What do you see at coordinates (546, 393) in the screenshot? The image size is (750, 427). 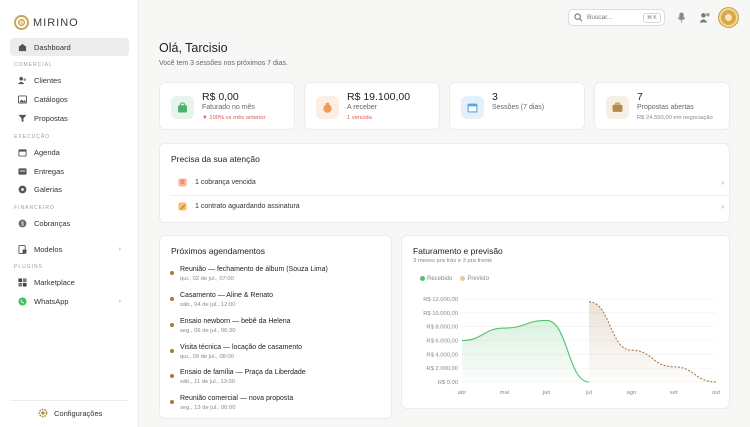 I see `x-tick-label: jun` at bounding box center [546, 393].